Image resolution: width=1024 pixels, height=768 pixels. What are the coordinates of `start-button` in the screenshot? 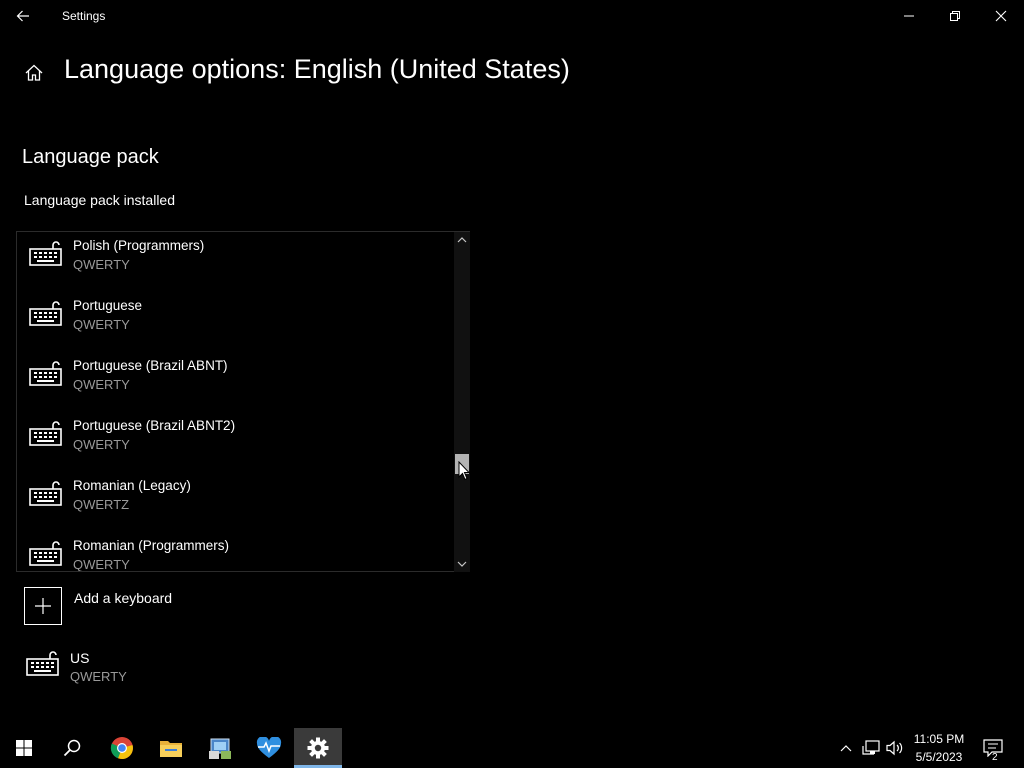 It's located at (24, 748).